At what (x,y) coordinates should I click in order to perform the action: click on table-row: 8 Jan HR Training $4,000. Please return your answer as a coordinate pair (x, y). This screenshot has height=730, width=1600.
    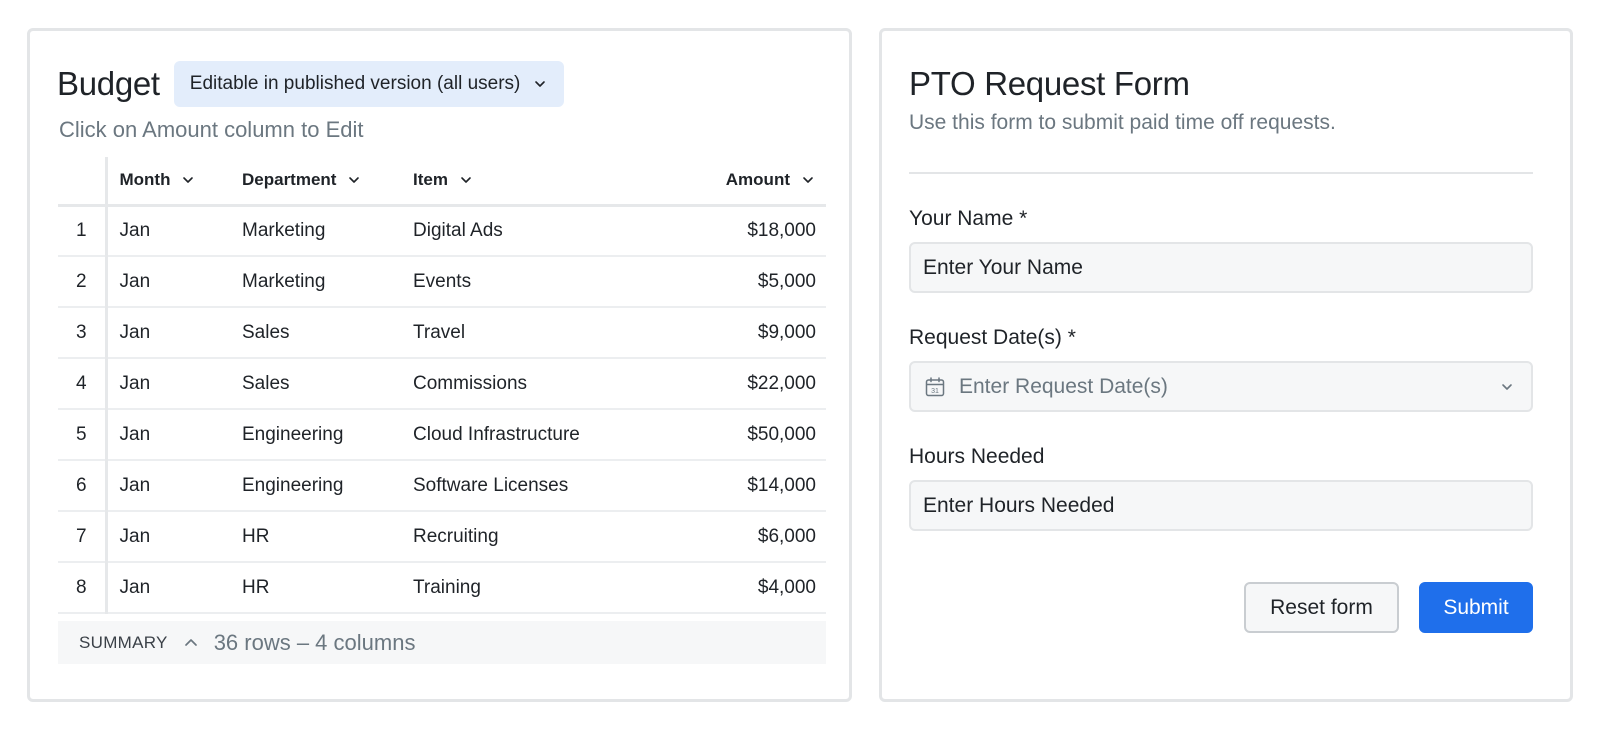
    Looking at the image, I should click on (442, 588).